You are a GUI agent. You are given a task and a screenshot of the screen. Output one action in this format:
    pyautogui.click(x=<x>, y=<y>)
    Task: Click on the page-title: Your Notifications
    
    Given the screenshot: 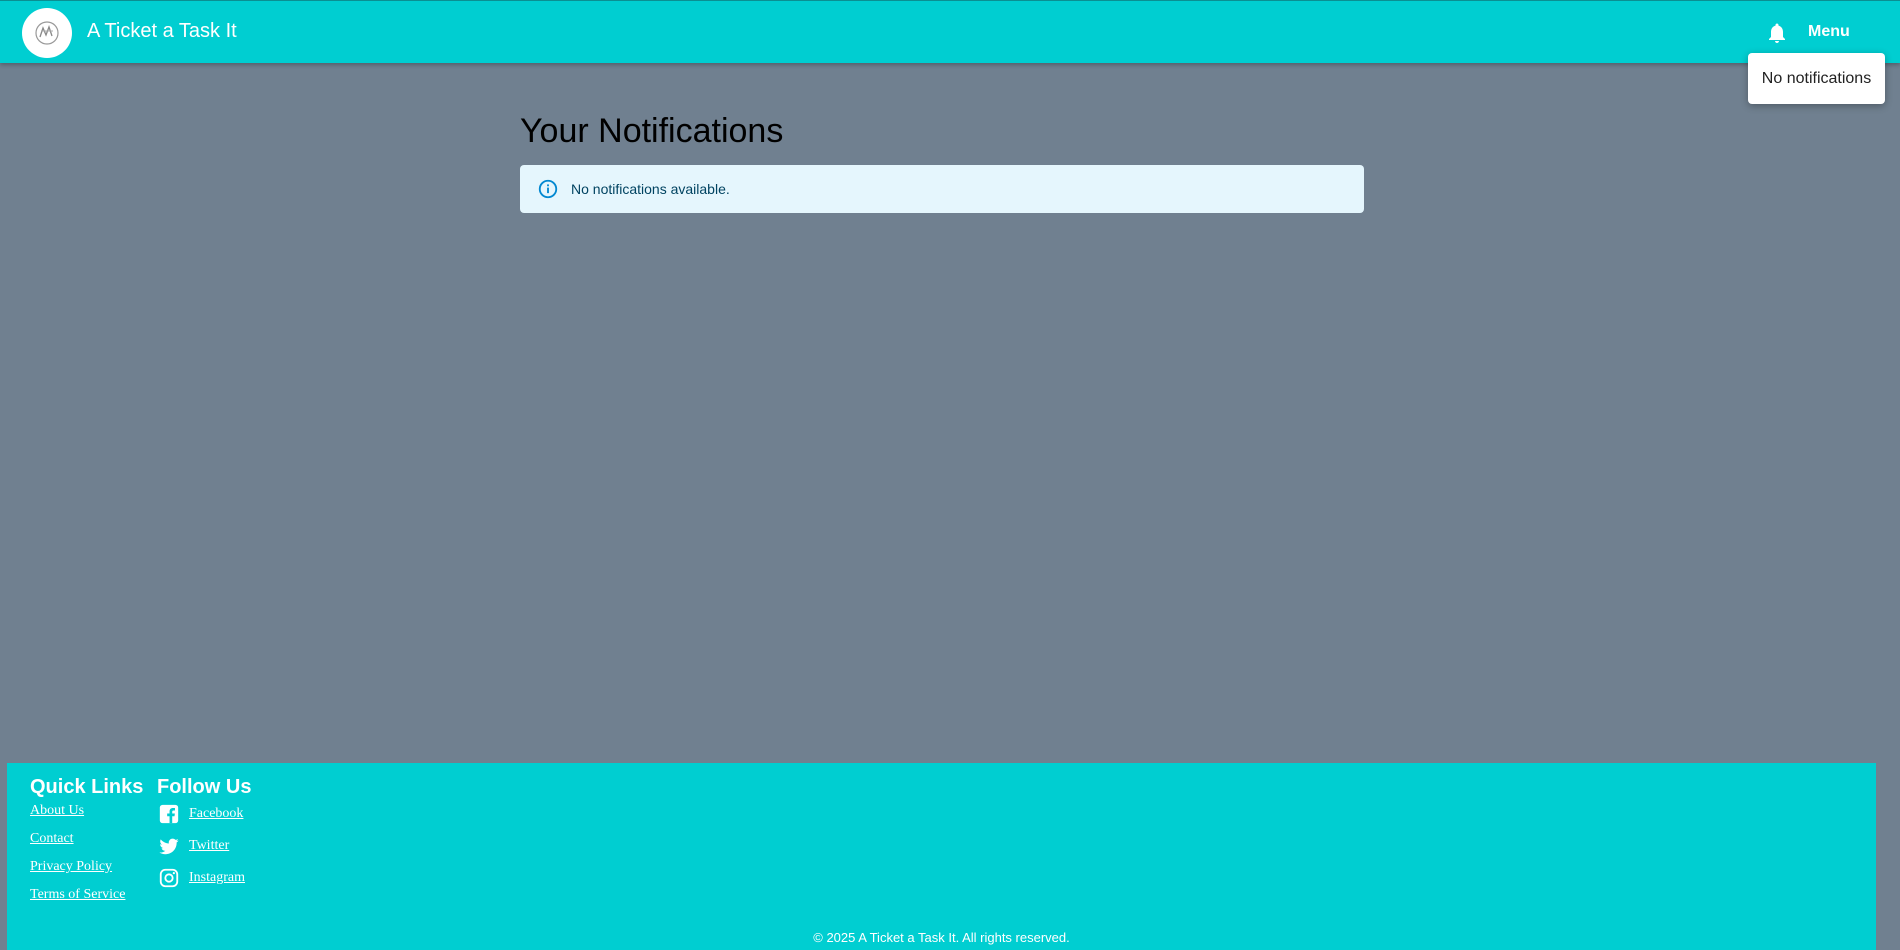 What is the action you would take?
    pyautogui.click(x=652, y=131)
    